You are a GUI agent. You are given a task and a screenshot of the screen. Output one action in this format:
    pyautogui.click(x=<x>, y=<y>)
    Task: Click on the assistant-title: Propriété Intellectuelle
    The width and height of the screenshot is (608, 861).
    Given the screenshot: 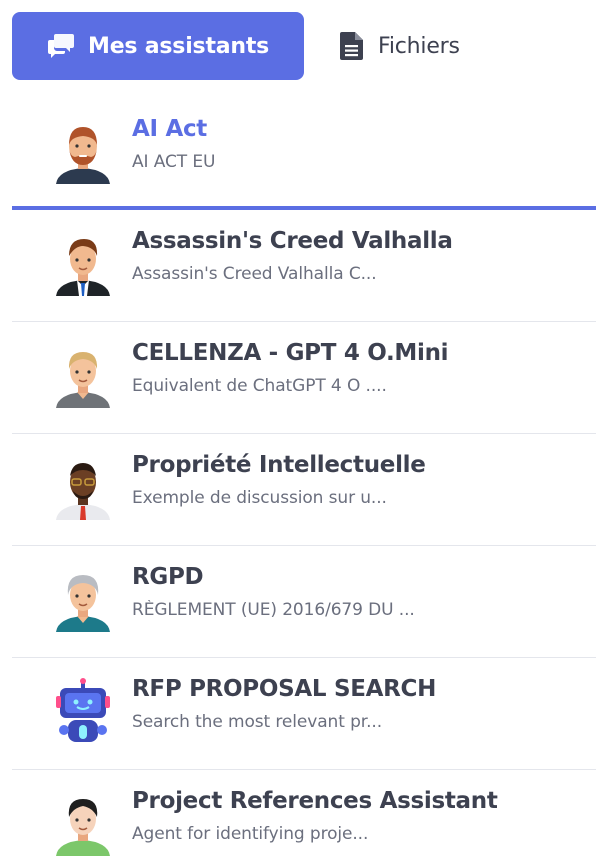 What is the action you would take?
    pyautogui.click(x=279, y=465)
    